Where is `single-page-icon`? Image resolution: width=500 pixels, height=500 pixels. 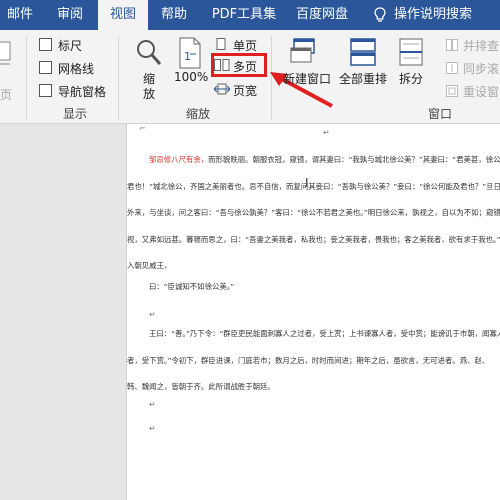 single-page-icon is located at coordinates (221, 44).